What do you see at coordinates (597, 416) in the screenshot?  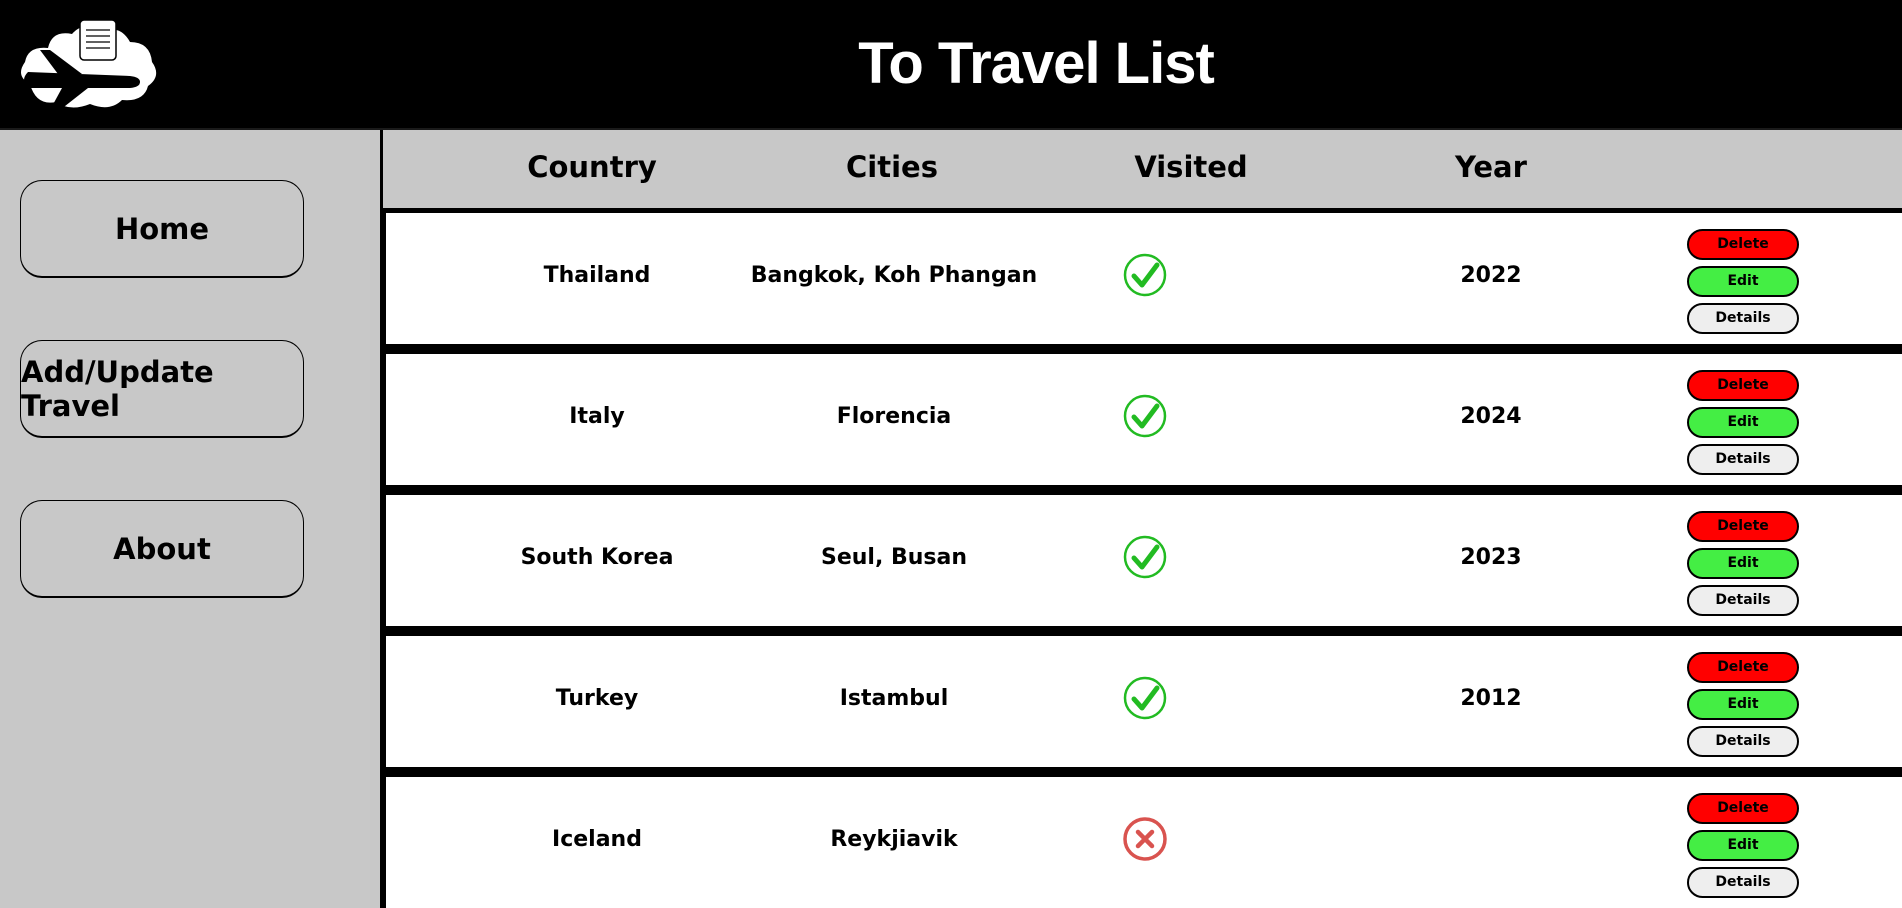 I see `country-cell: Italy` at bounding box center [597, 416].